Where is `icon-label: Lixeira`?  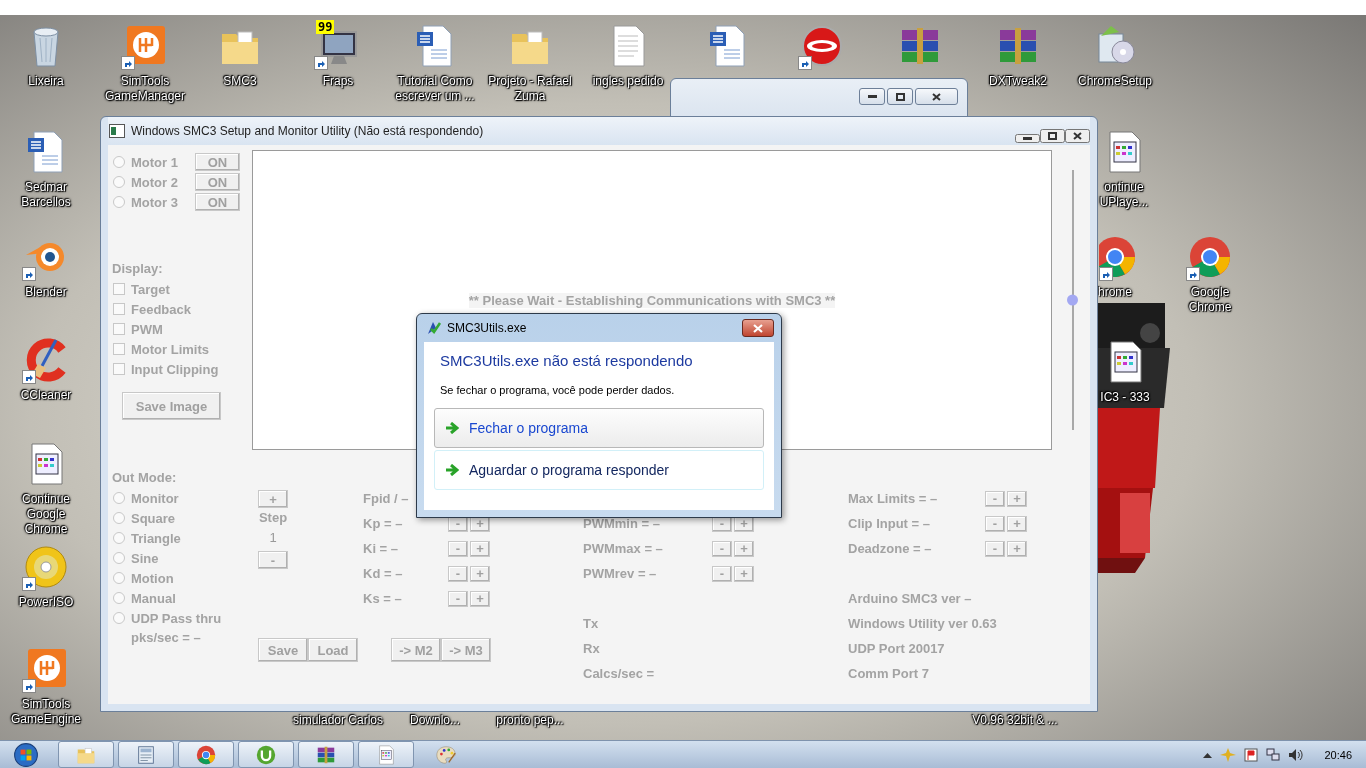 icon-label: Lixeira is located at coordinates (46, 81).